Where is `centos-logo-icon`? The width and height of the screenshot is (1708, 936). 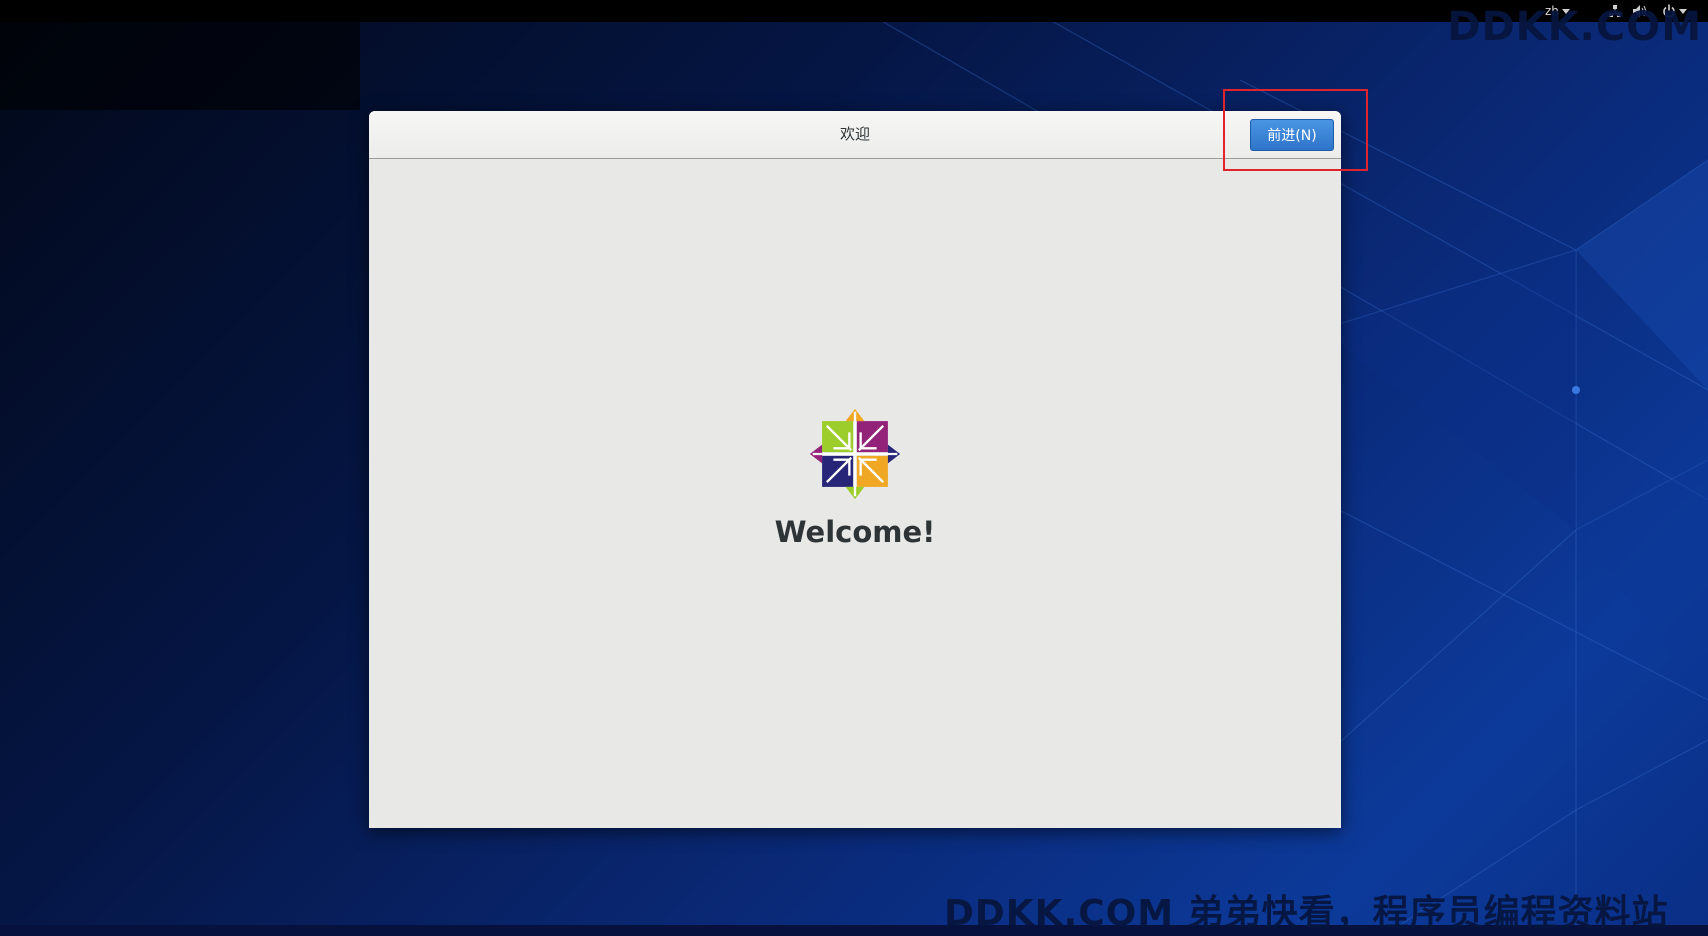
centos-logo-icon is located at coordinates (855, 454).